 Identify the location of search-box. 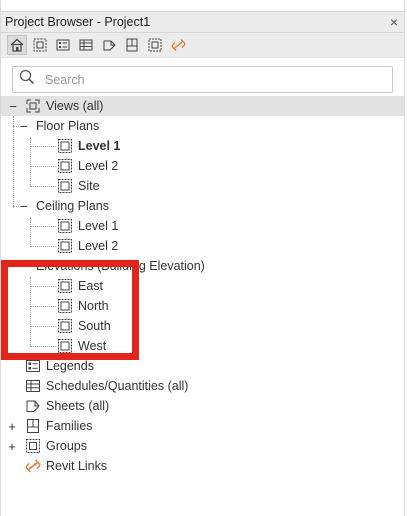
(202, 79).